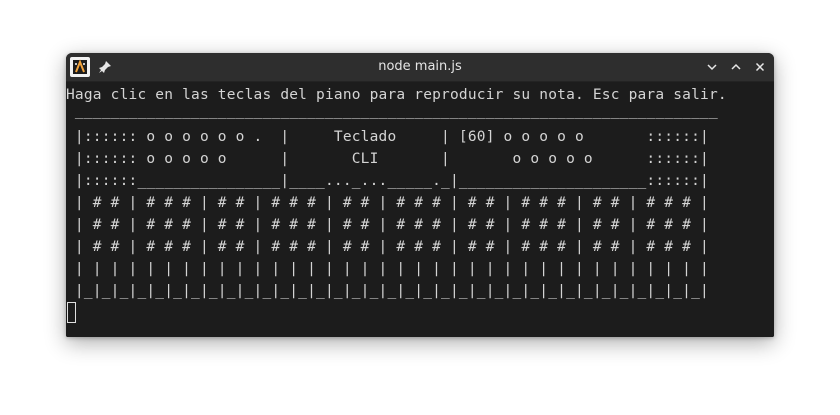 The height and width of the screenshot is (415, 840). I want to click on terminal-cursor, so click(71, 312).